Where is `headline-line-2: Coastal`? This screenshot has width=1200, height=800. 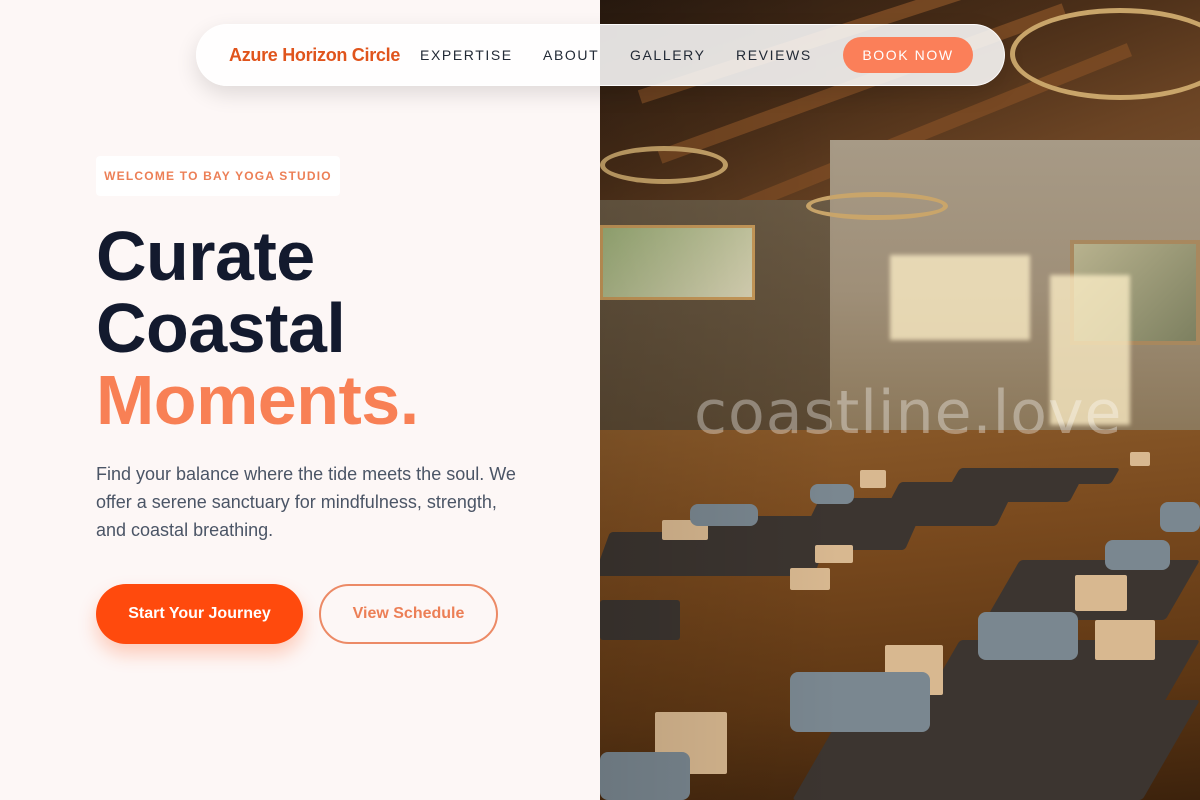
headline-line-2: Coastal is located at coordinates (221, 328).